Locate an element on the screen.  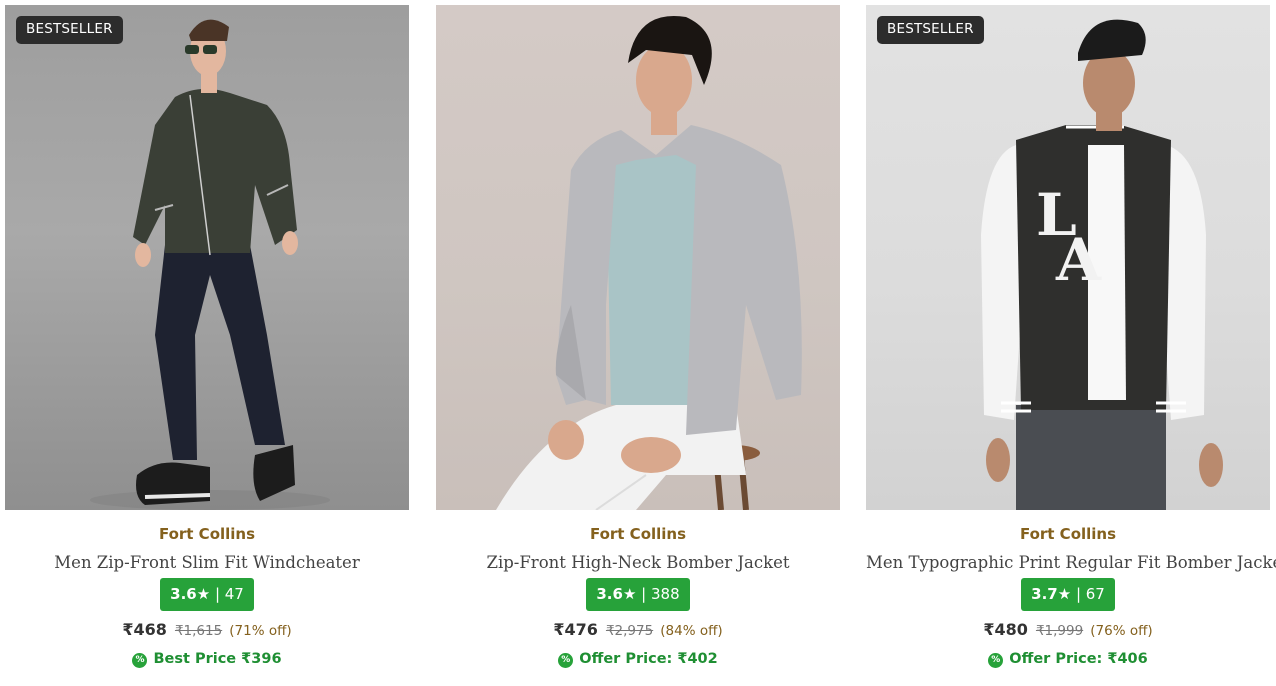
rating-badge: 3.7★ | 67 is located at coordinates (1068, 594).